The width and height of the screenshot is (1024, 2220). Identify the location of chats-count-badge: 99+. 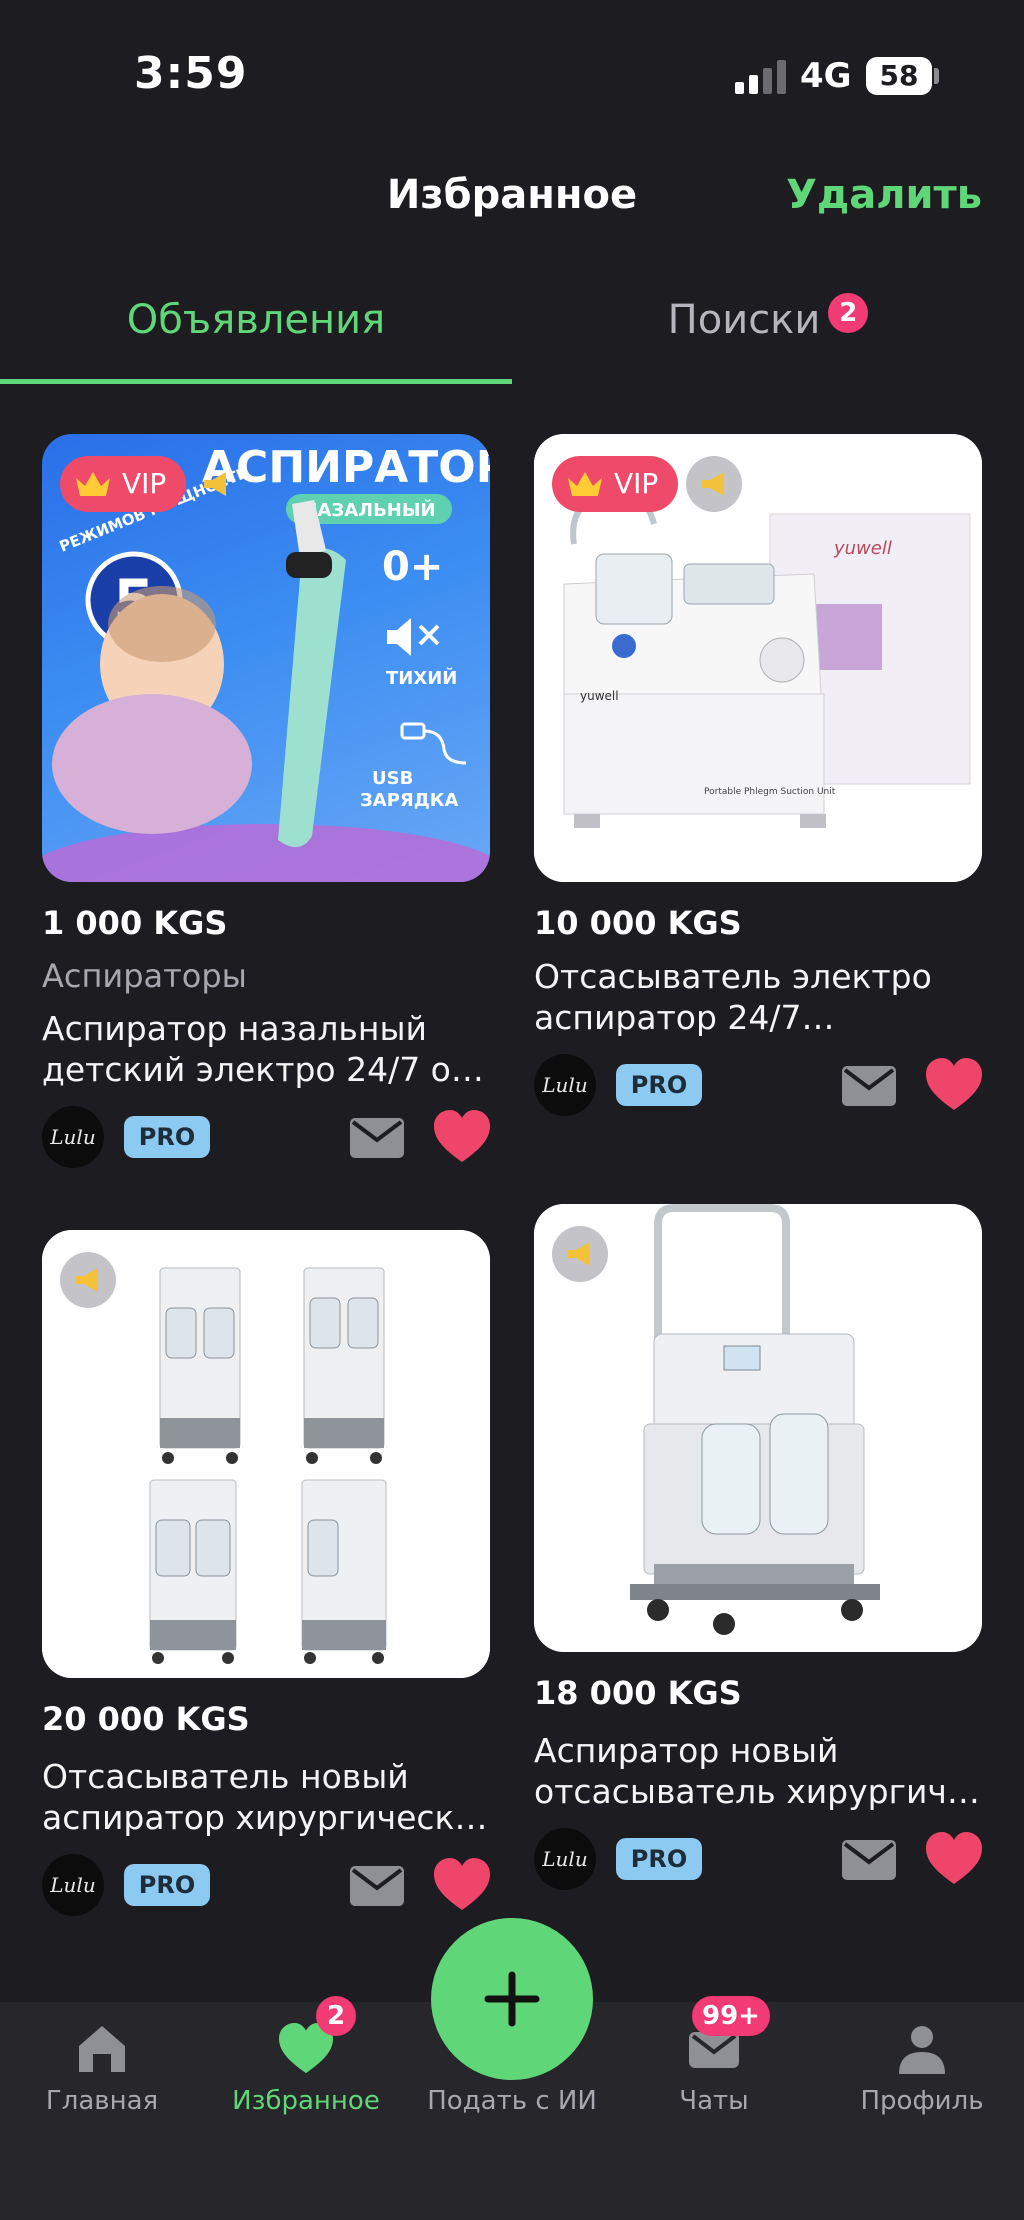
(731, 2016).